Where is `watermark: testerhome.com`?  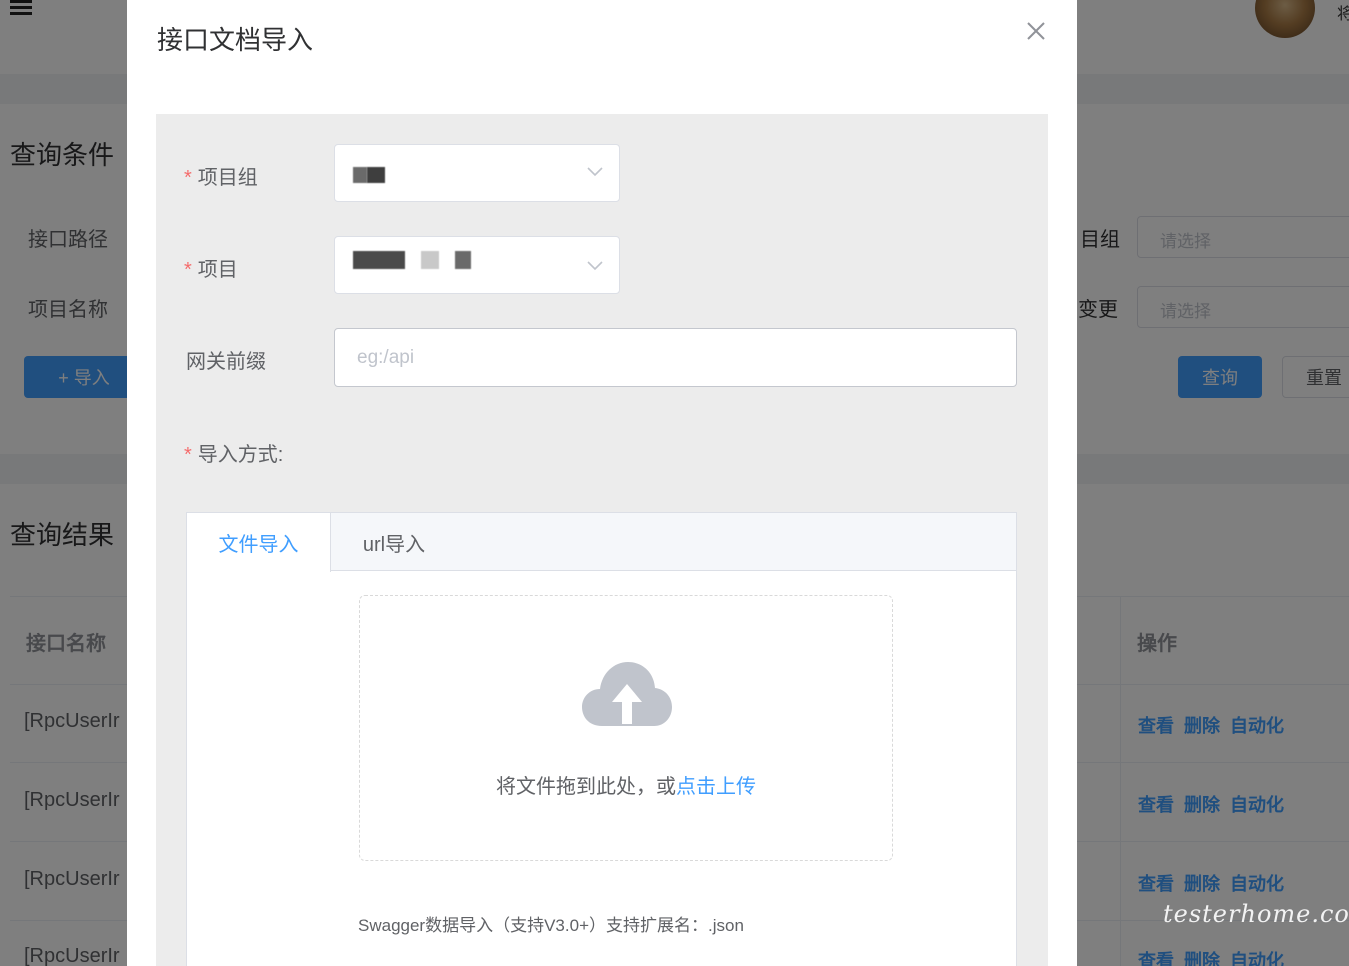
watermark: testerhome.com is located at coordinates (1256, 914).